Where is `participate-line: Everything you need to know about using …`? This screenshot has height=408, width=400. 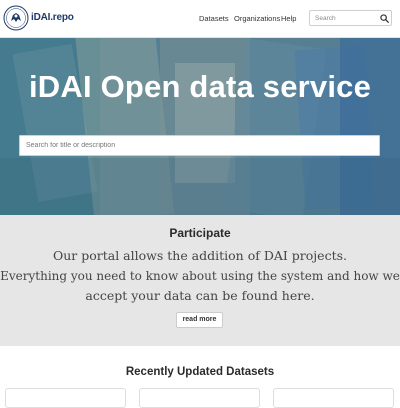 participate-line: Everything you need to know about using … is located at coordinates (200, 276).